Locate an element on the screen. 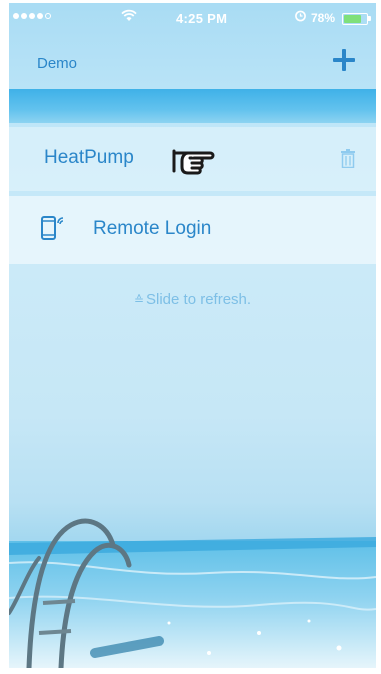 The width and height of the screenshot is (381, 674). device-list-item: HeatPump is located at coordinates (192, 159).